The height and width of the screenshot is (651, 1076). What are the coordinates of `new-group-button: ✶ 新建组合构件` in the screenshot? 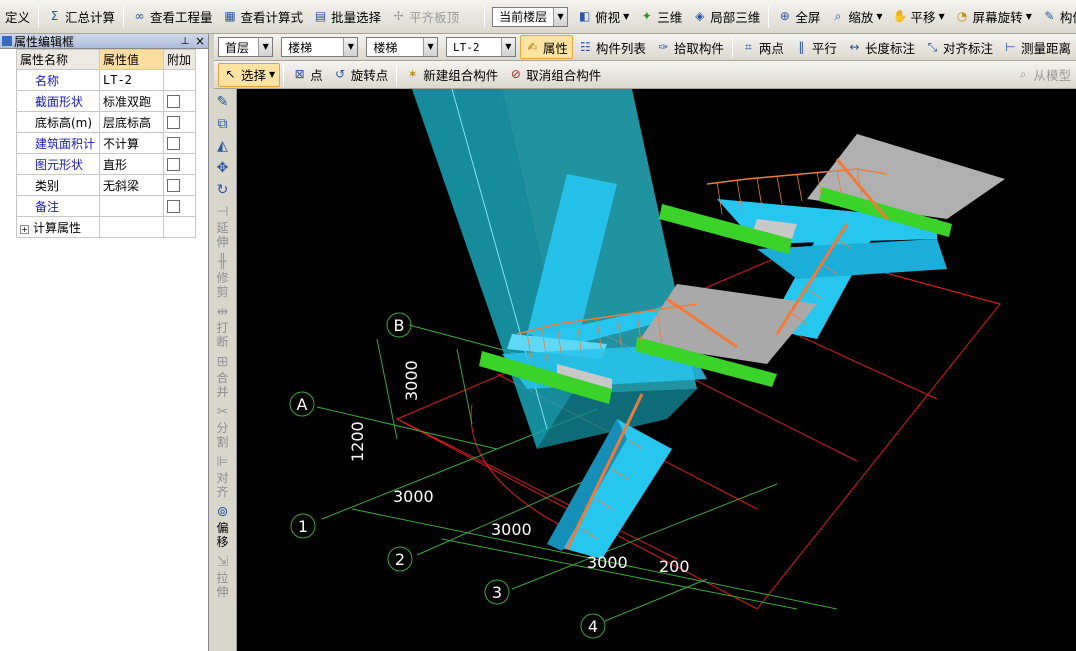 It's located at (451, 75).